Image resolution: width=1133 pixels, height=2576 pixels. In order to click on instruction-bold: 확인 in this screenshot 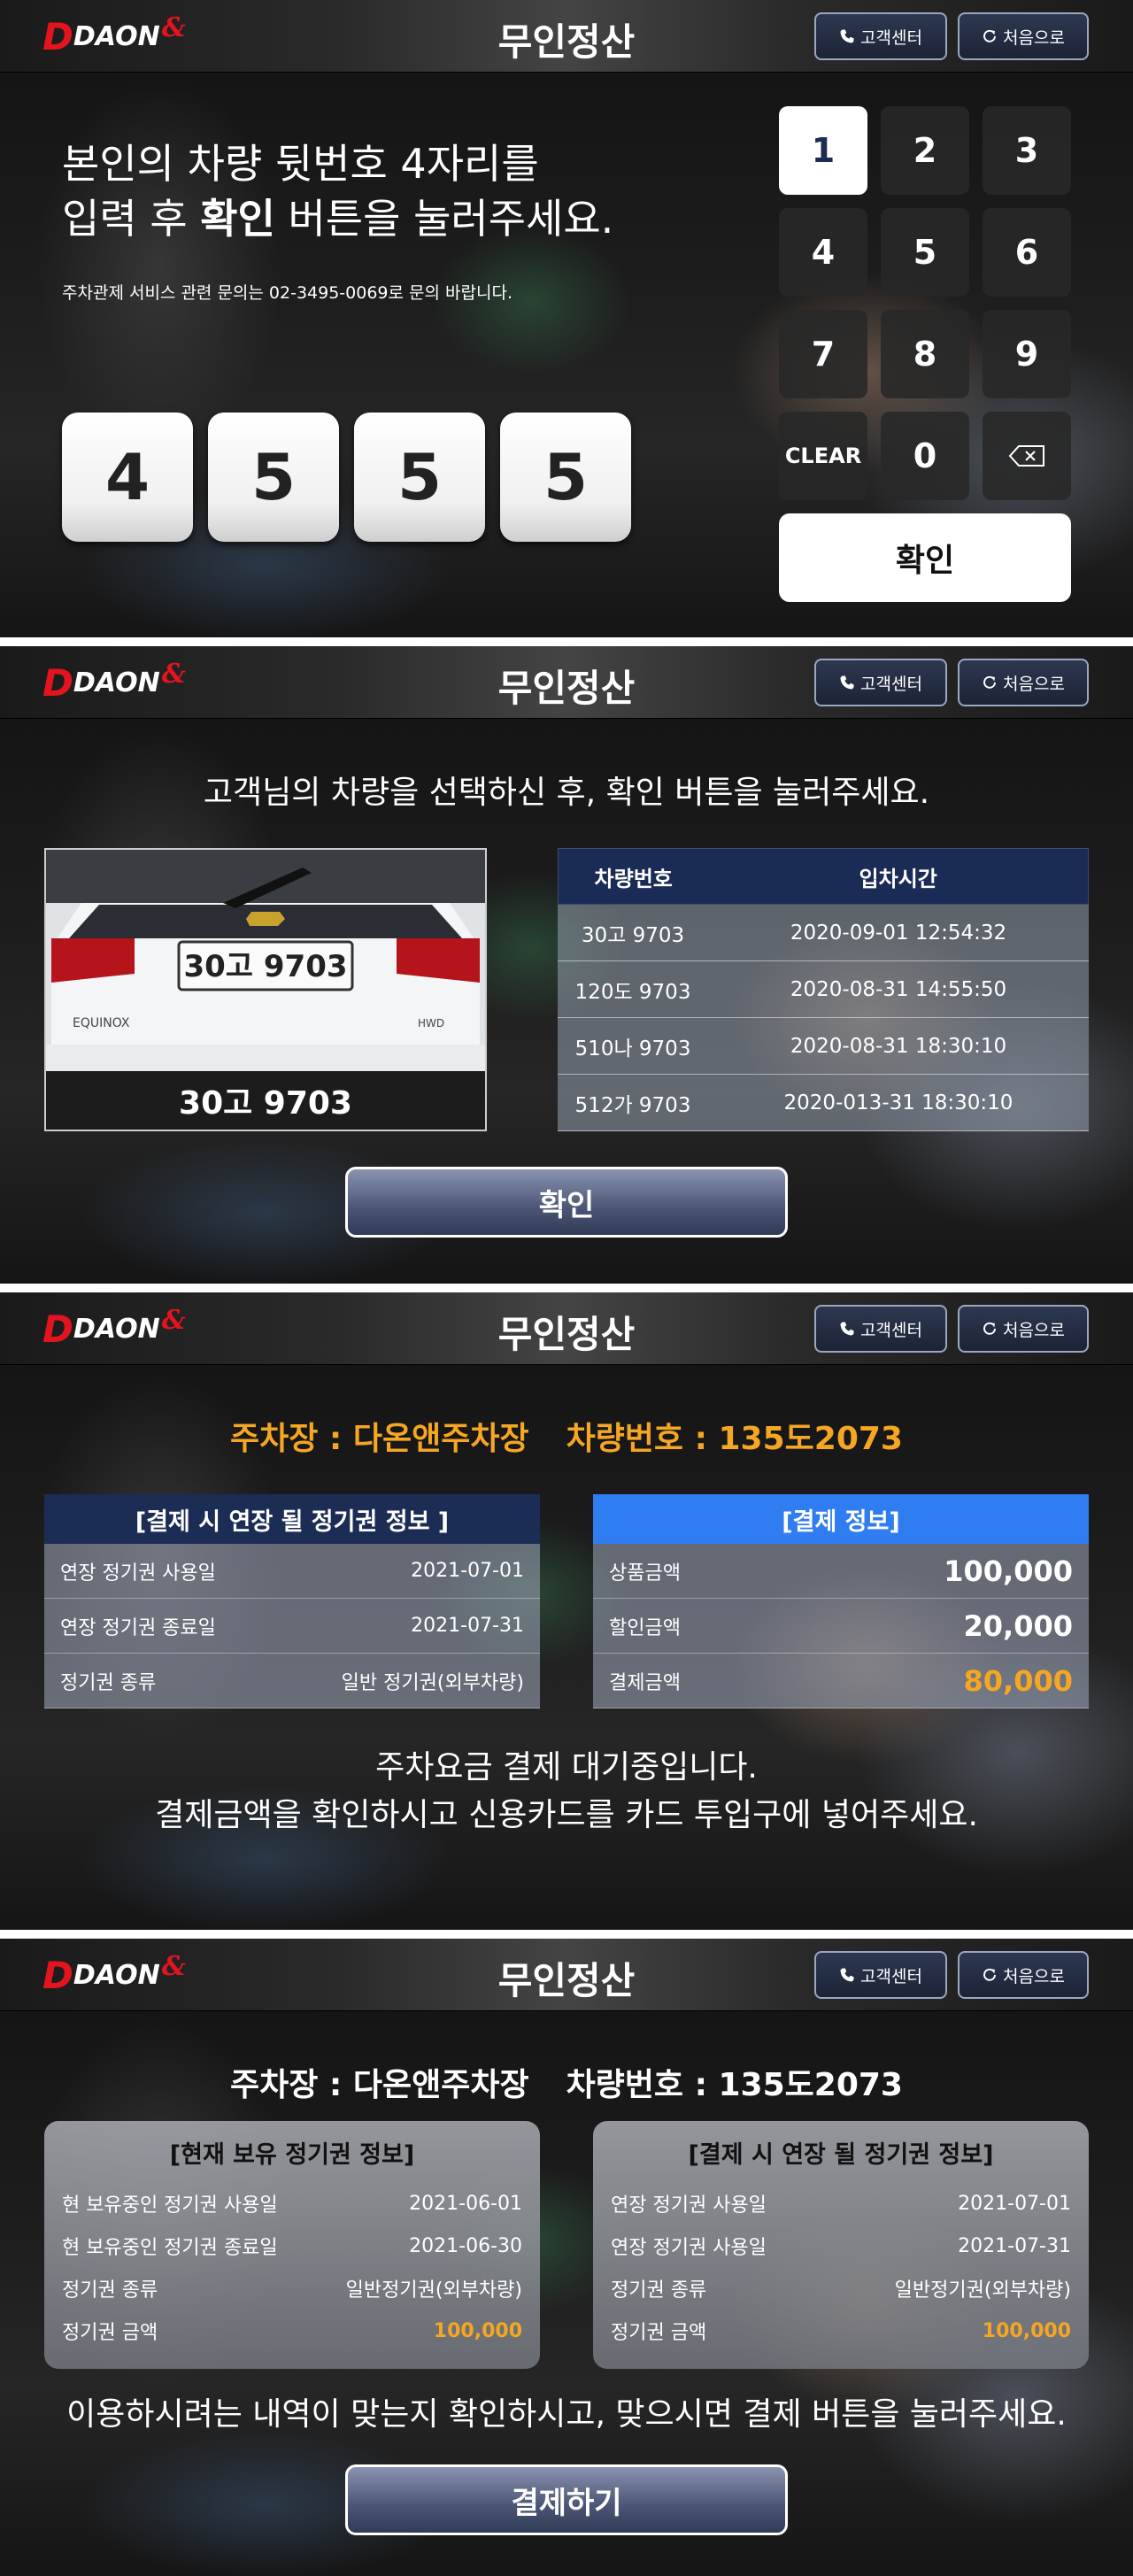, I will do `click(237, 219)`.